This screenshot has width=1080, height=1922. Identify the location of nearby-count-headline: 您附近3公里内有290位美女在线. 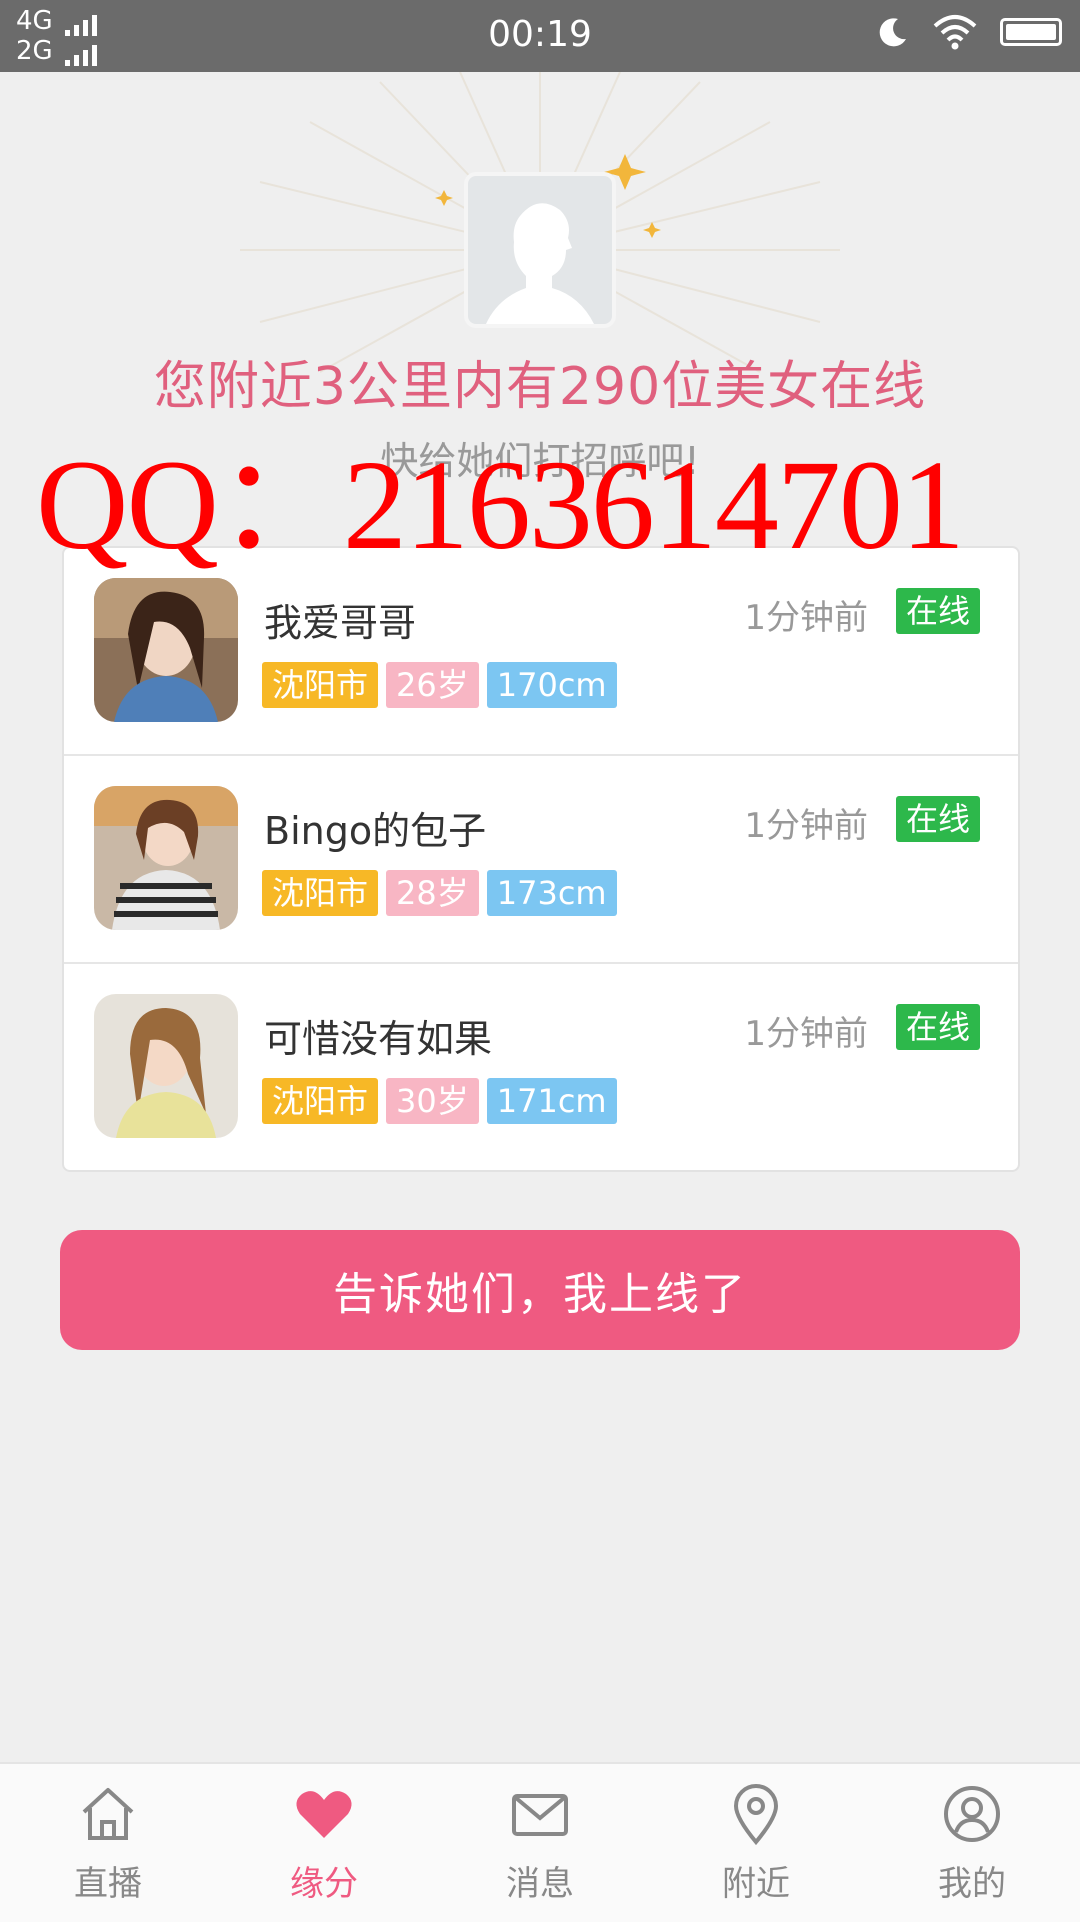
(540, 387).